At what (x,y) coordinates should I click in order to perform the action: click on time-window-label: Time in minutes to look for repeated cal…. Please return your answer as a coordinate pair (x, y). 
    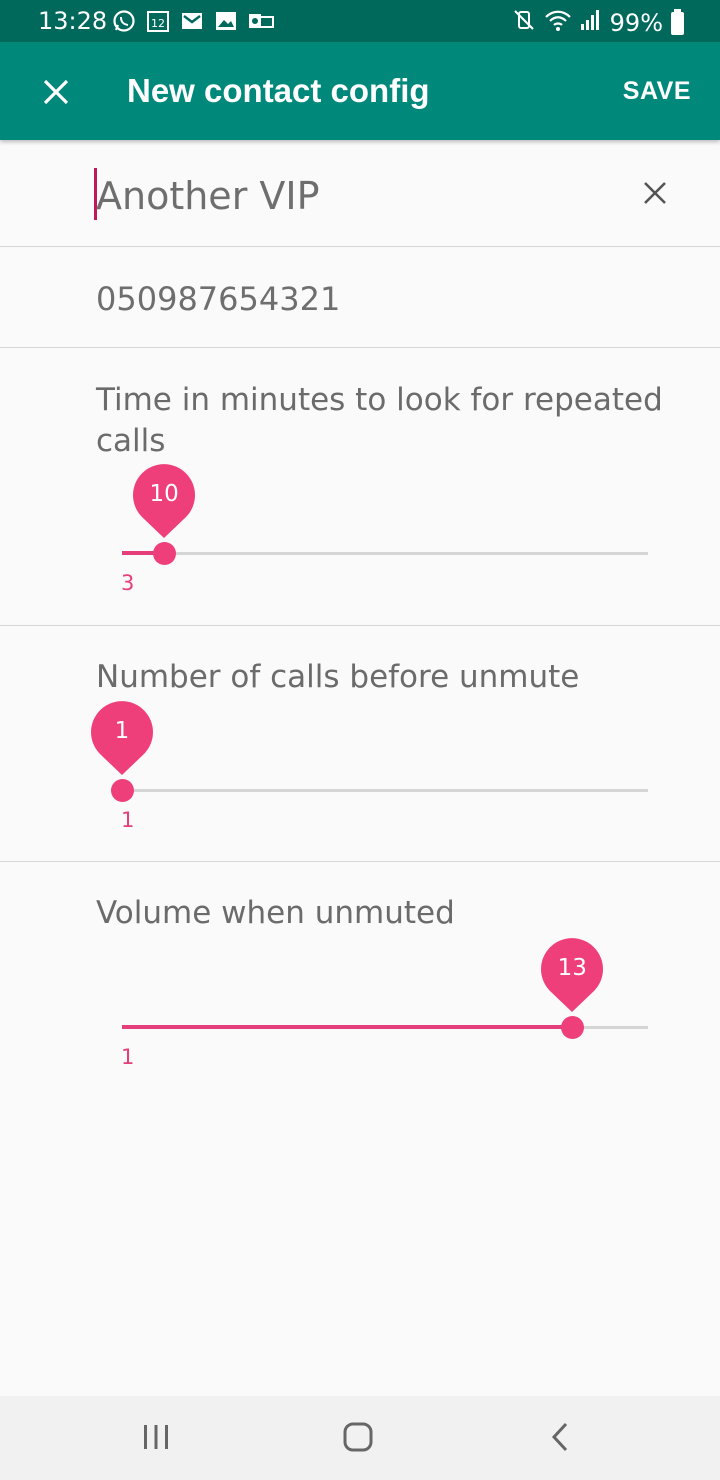
    Looking at the image, I should click on (379, 420).